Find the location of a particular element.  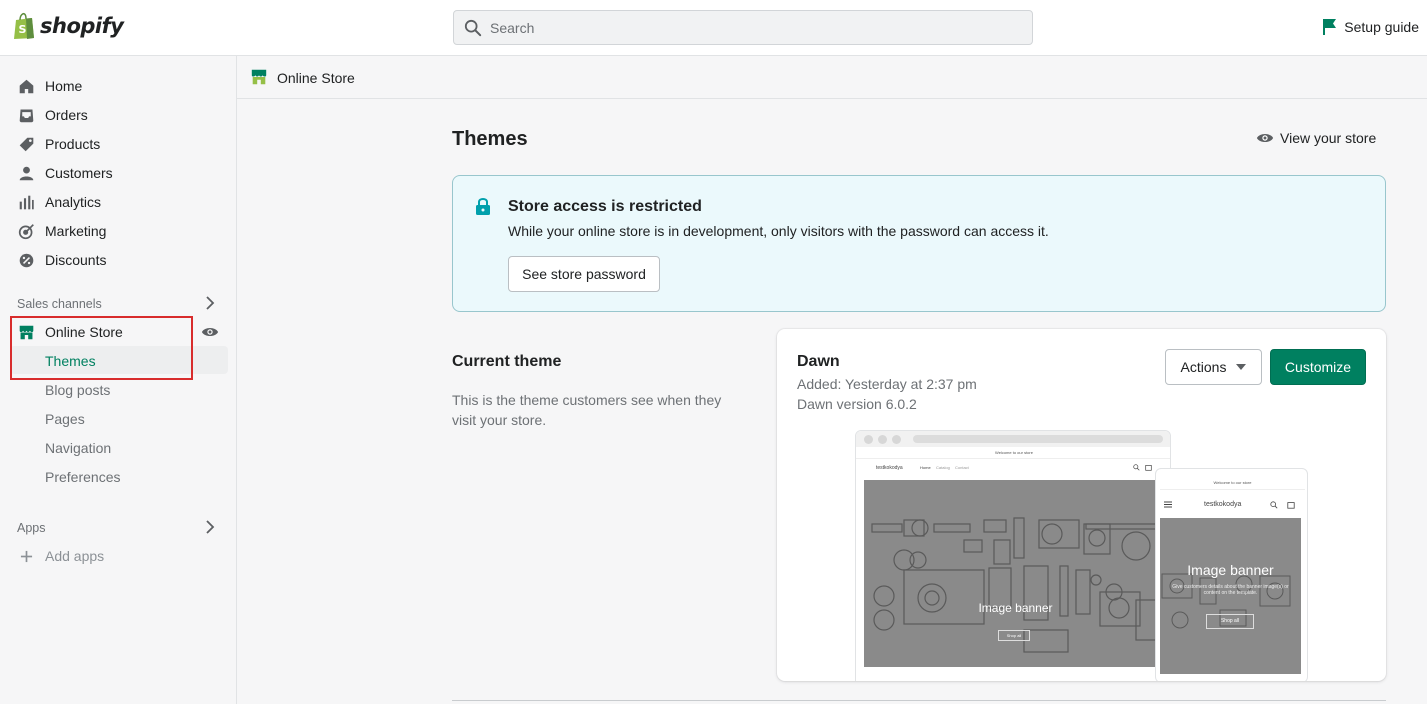

preview-nav-link: Home is located at coordinates (925, 467).